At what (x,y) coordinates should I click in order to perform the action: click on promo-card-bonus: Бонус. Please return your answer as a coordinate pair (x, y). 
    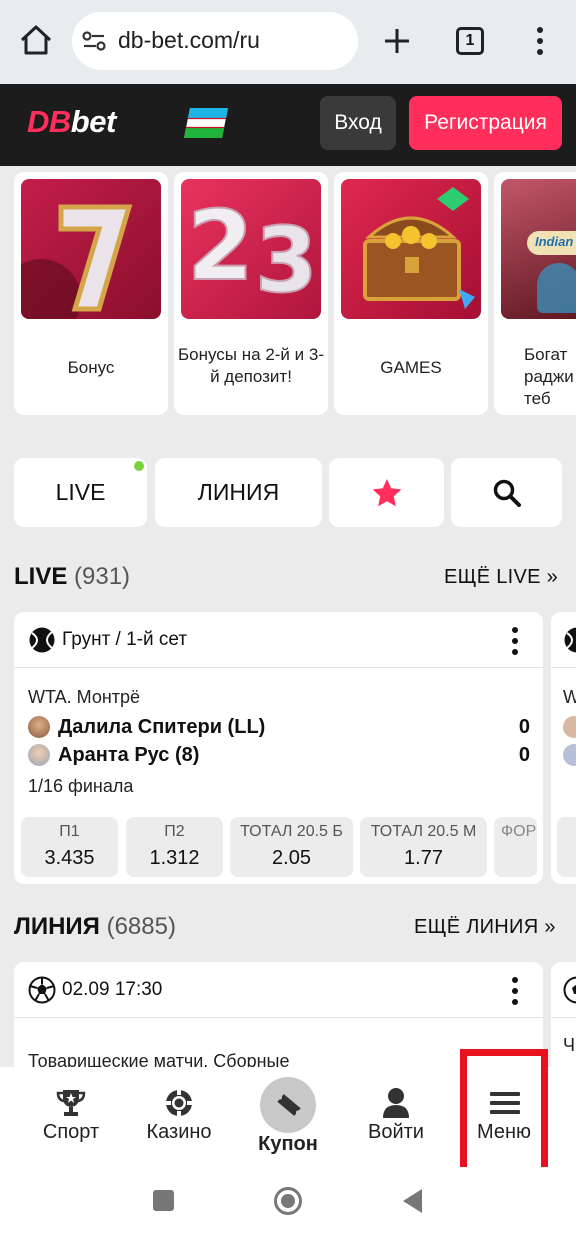
    Looking at the image, I should click on (91, 293).